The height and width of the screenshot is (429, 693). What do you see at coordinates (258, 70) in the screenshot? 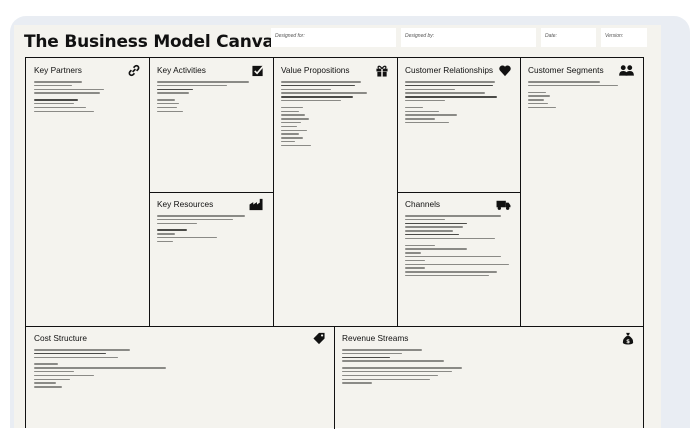
I see `checkbox-icon` at bounding box center [258, 70].